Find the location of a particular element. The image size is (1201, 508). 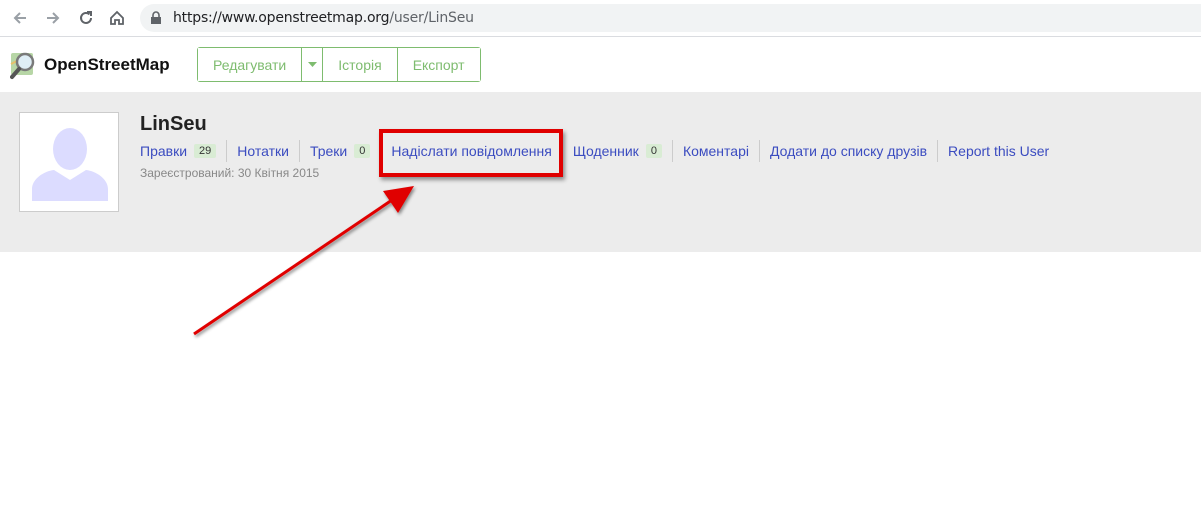

edit-dropdown-button is located at coordinates (313, 64).